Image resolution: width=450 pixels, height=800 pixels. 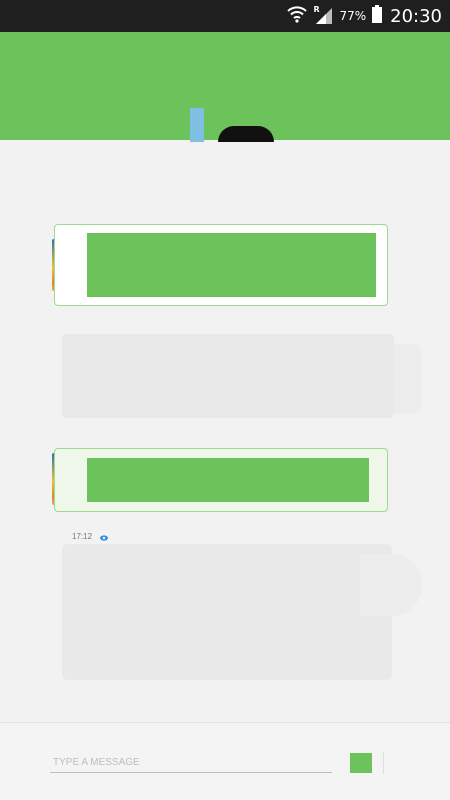 I want to click on signal-icon: R, so click(x=323, y=15).